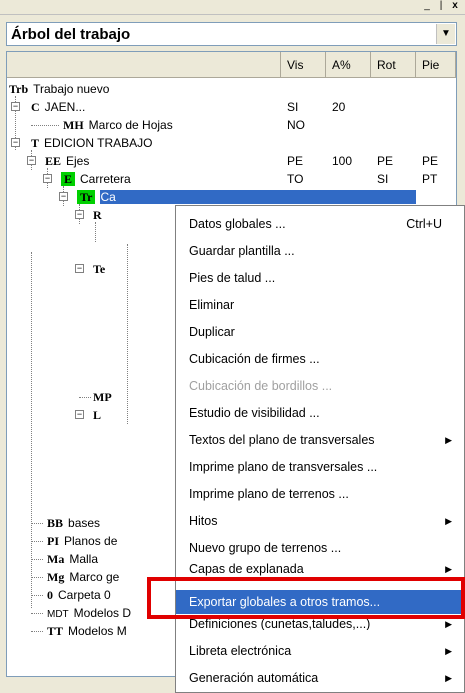 This screenshot has width=465, height=693. Describe the element at coordinates (84, 595) in the screenshot. I see `node-label: Carpeta 0` at that location.